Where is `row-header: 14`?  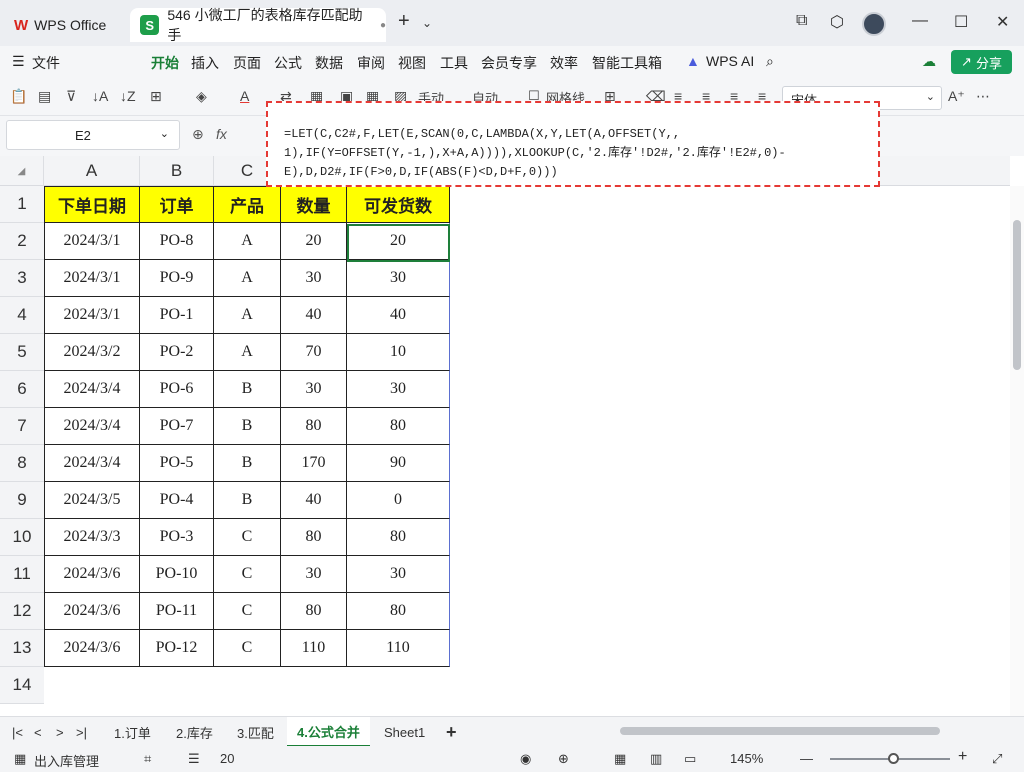
row-header: 14 is located at coordinates (22, 685).